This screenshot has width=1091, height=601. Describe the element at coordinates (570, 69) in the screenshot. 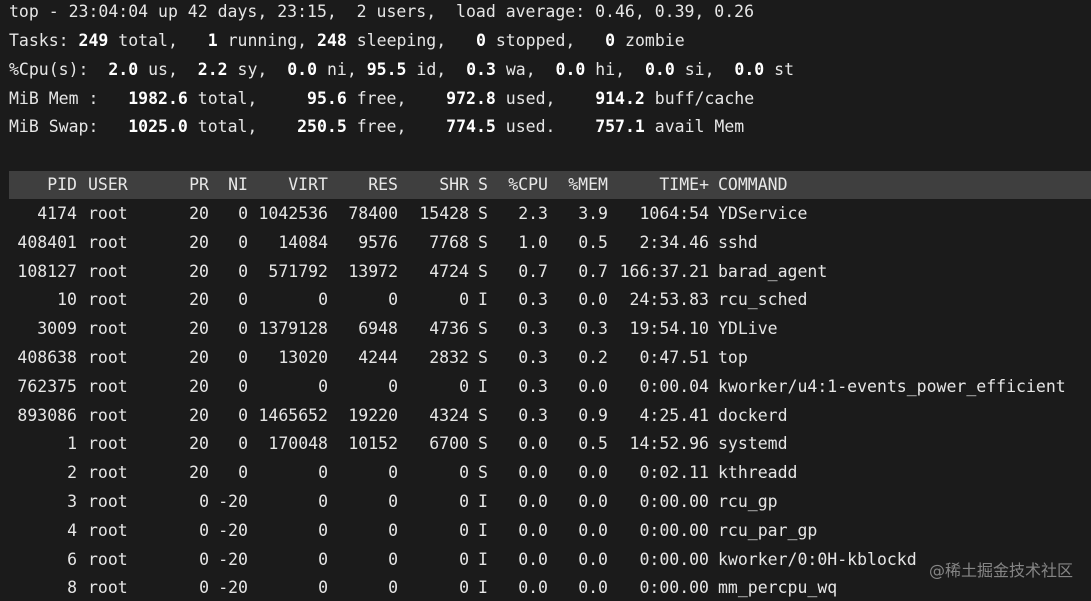

I see `cpu-hi-value: 0.0` at that location.